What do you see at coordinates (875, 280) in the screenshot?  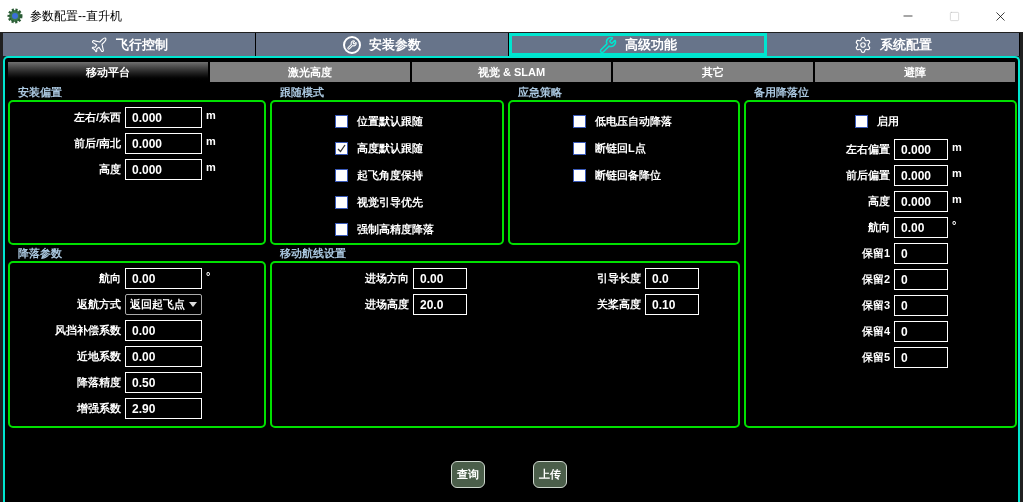 I see `field-label: 保留2` at bounding box center [875, 280].